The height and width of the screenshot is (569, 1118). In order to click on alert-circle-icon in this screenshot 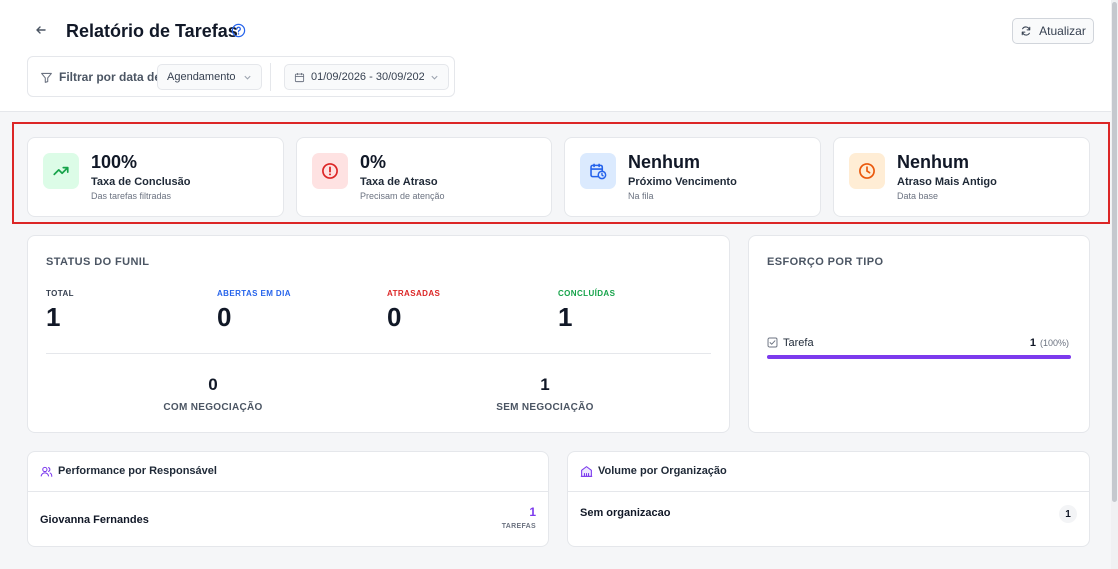, I will do `click(330, 171)`.